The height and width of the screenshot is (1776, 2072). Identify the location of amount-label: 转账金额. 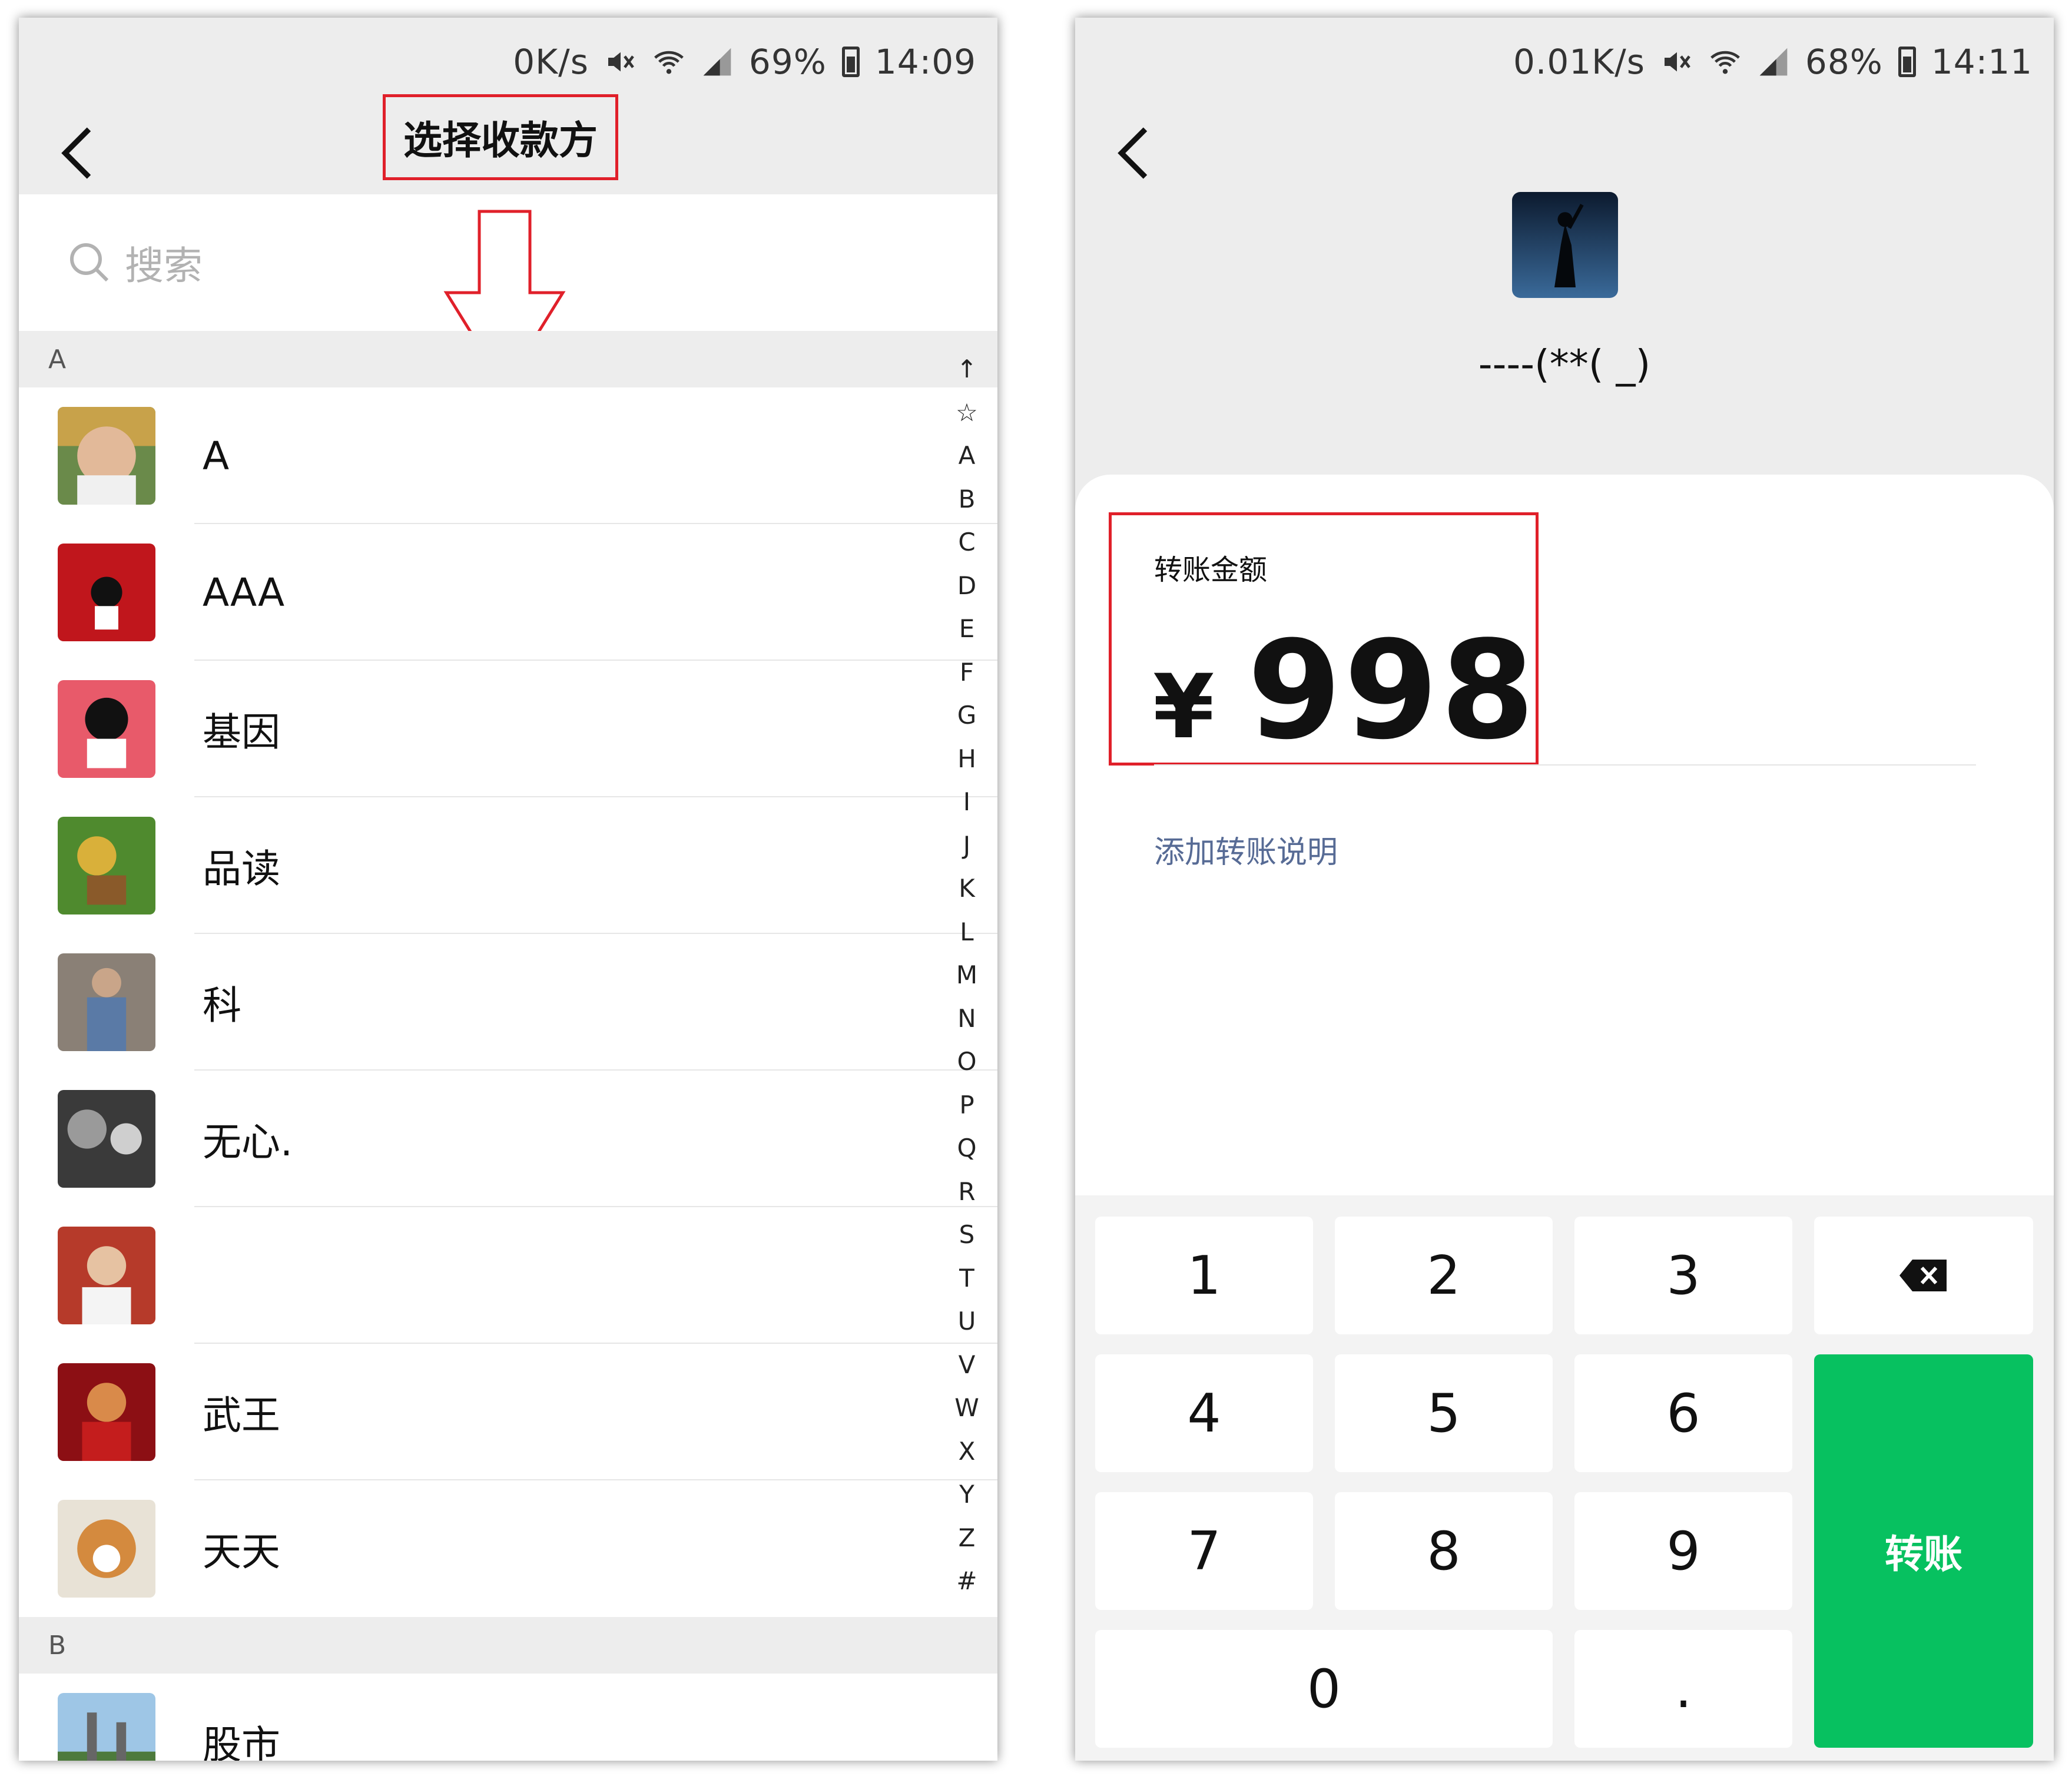
(1211, 570).